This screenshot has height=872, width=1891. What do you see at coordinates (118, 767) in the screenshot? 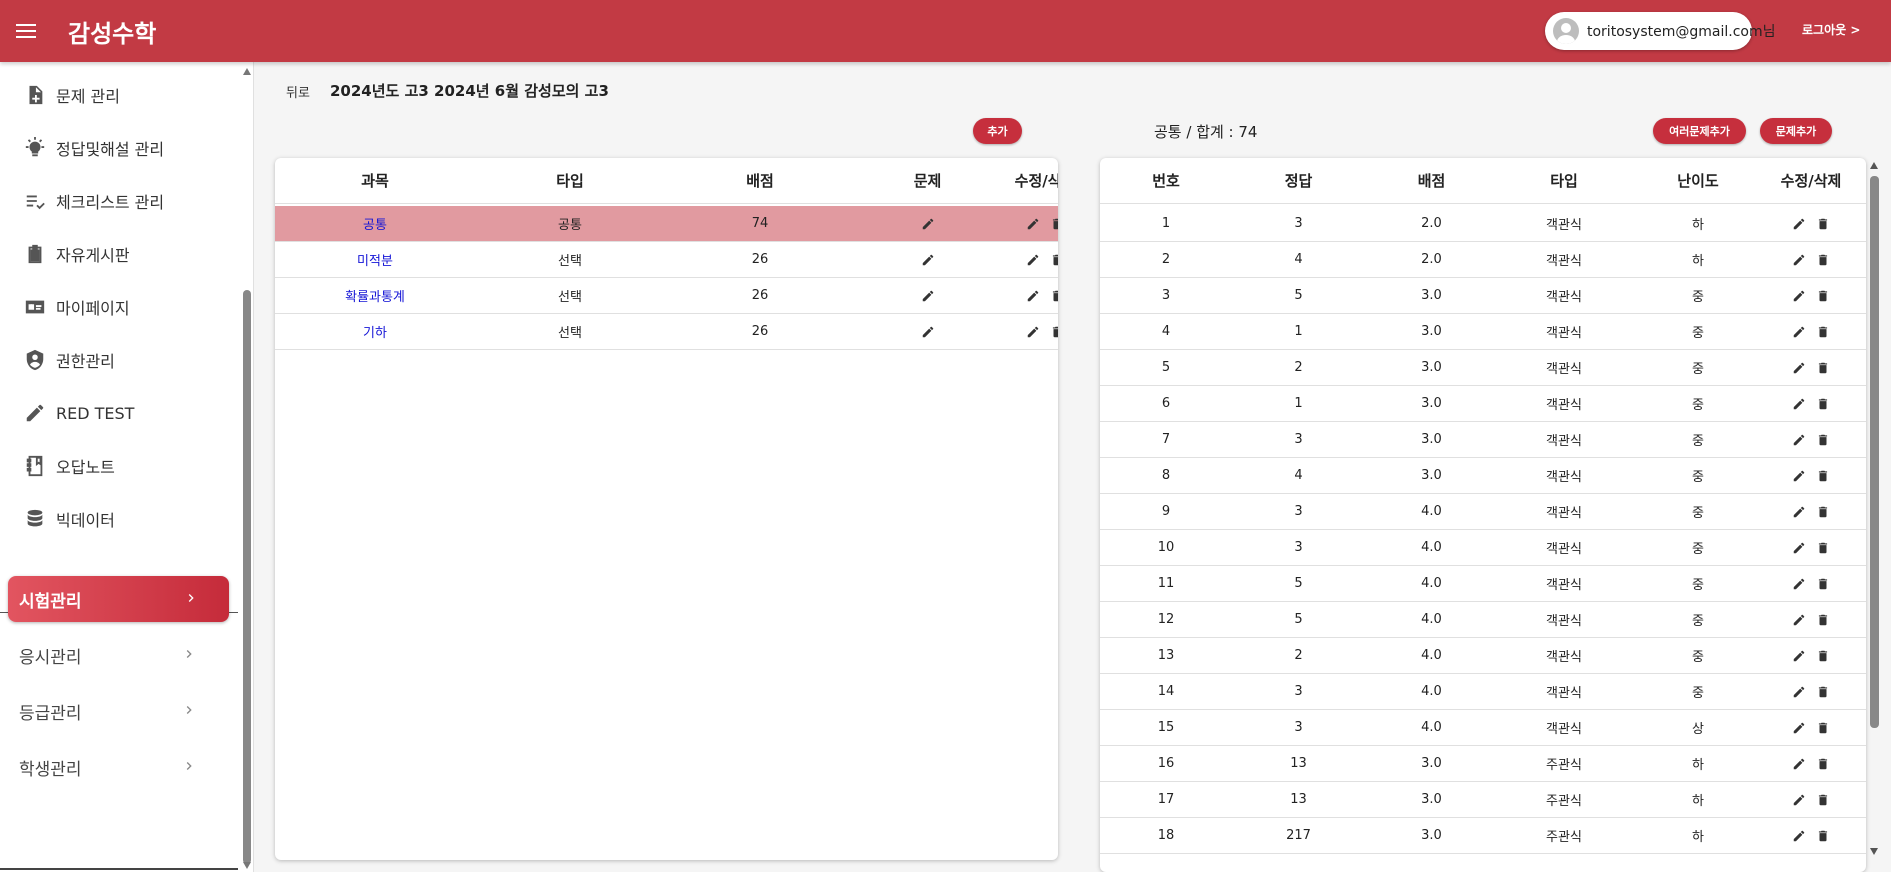
I see `sidebar-subitem: 학생관리` at bounding box center [118, 767].